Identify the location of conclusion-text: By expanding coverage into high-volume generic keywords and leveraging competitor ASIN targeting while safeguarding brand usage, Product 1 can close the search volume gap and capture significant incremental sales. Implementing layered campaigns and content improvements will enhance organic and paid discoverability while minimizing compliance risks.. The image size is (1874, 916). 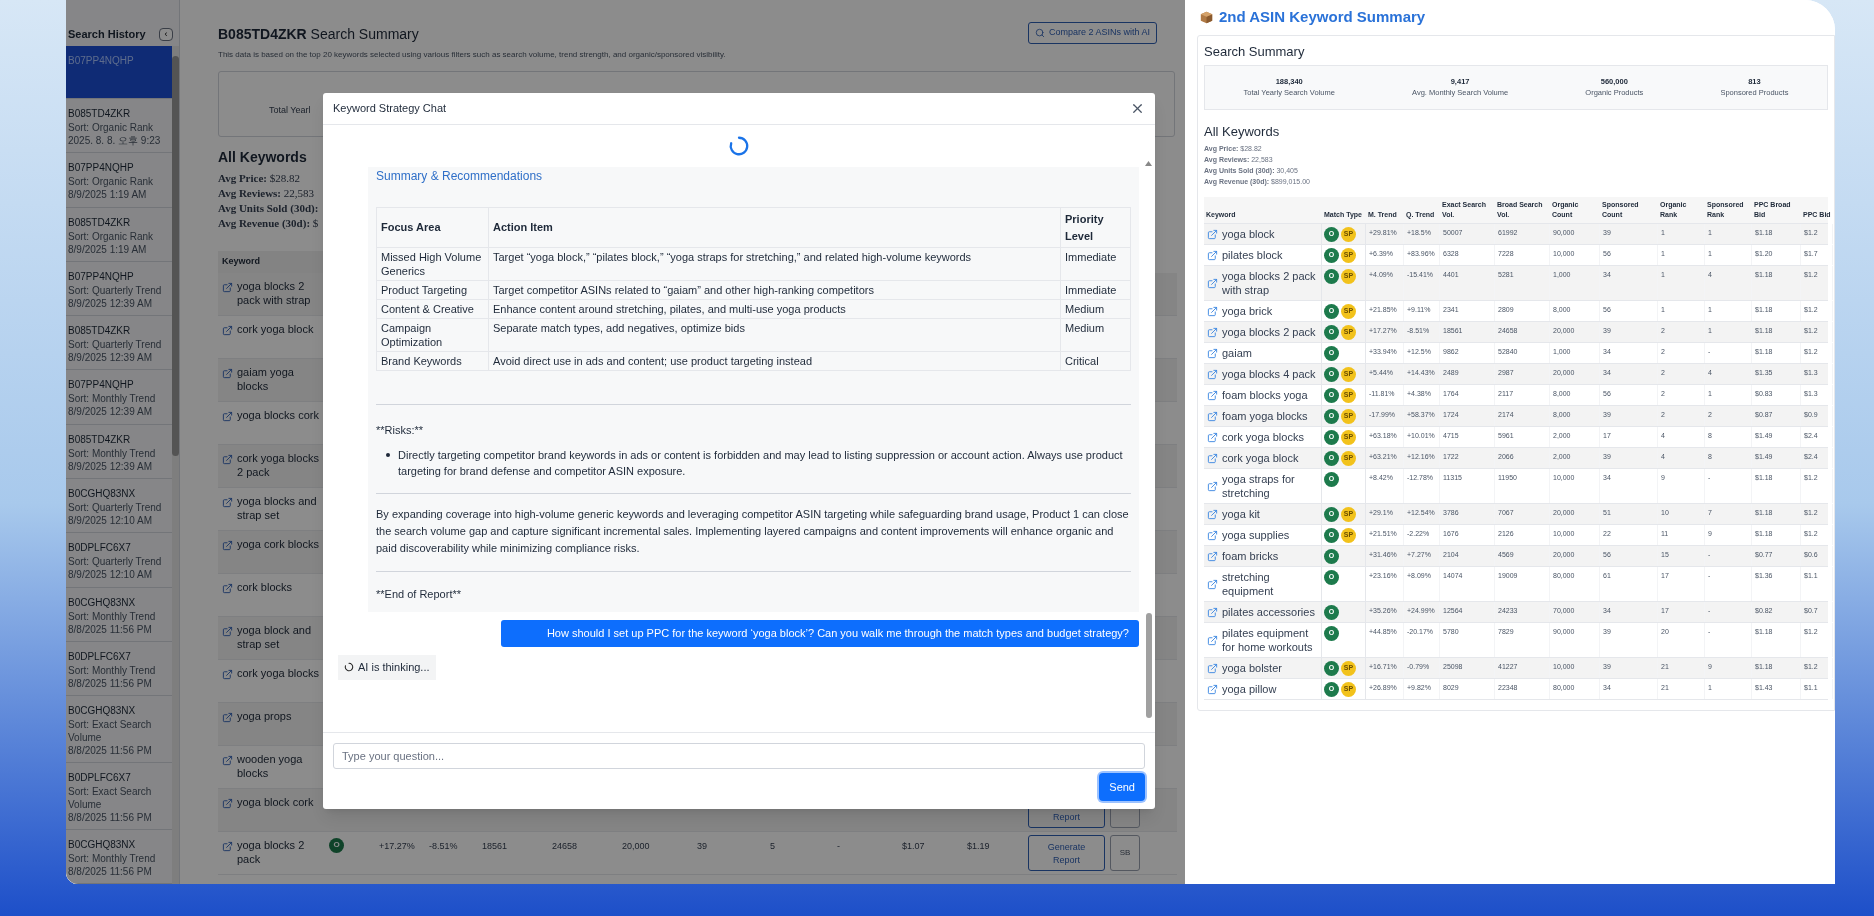
(753, 531).